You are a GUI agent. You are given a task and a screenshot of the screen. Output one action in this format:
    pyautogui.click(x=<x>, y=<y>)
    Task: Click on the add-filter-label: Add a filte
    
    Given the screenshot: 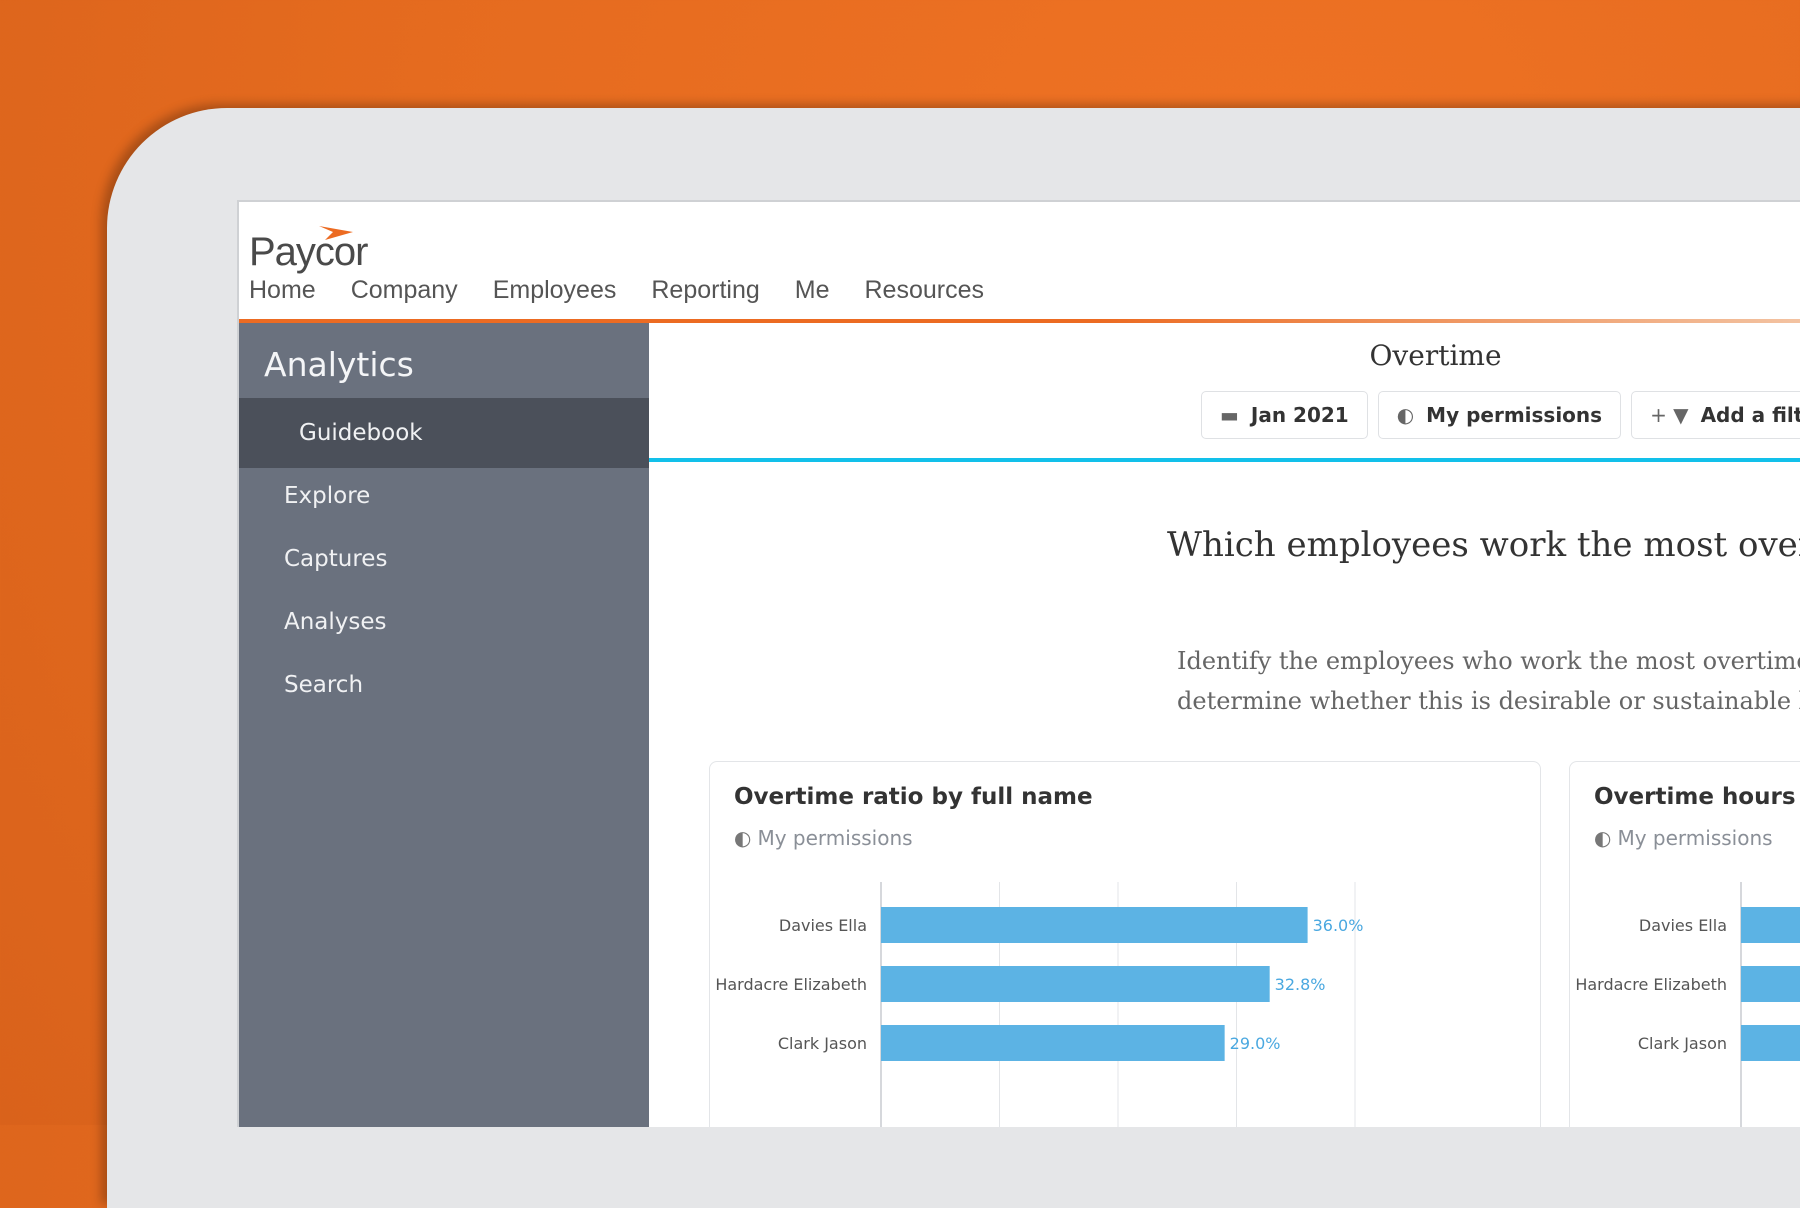 What is the action you would take?
    pyautogui.click(x=1750, y=415)
    